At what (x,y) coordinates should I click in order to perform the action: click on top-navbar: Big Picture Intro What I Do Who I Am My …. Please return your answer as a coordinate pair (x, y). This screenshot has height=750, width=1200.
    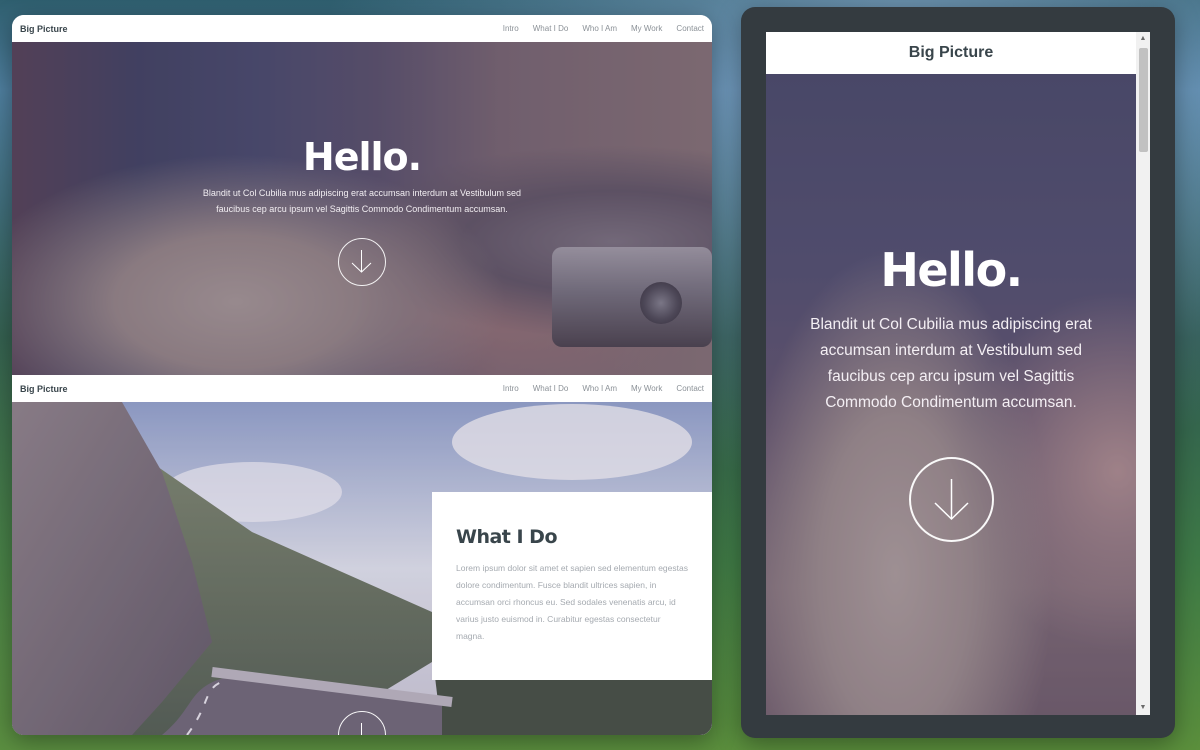
    Looking at the image, I should click on (362, 28).